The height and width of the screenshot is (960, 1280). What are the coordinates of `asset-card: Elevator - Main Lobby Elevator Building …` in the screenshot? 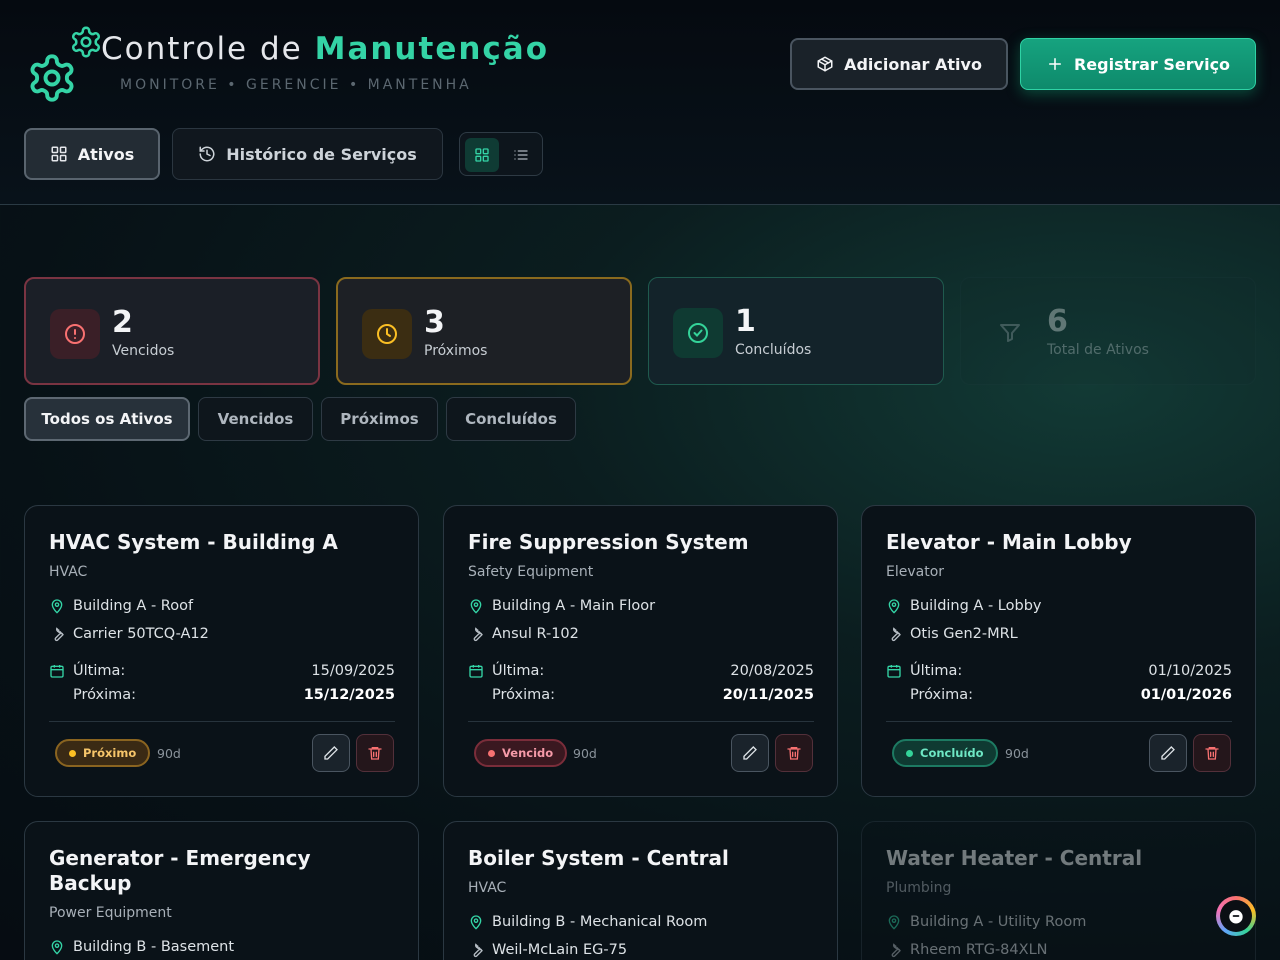 It's located at (1058, 651).